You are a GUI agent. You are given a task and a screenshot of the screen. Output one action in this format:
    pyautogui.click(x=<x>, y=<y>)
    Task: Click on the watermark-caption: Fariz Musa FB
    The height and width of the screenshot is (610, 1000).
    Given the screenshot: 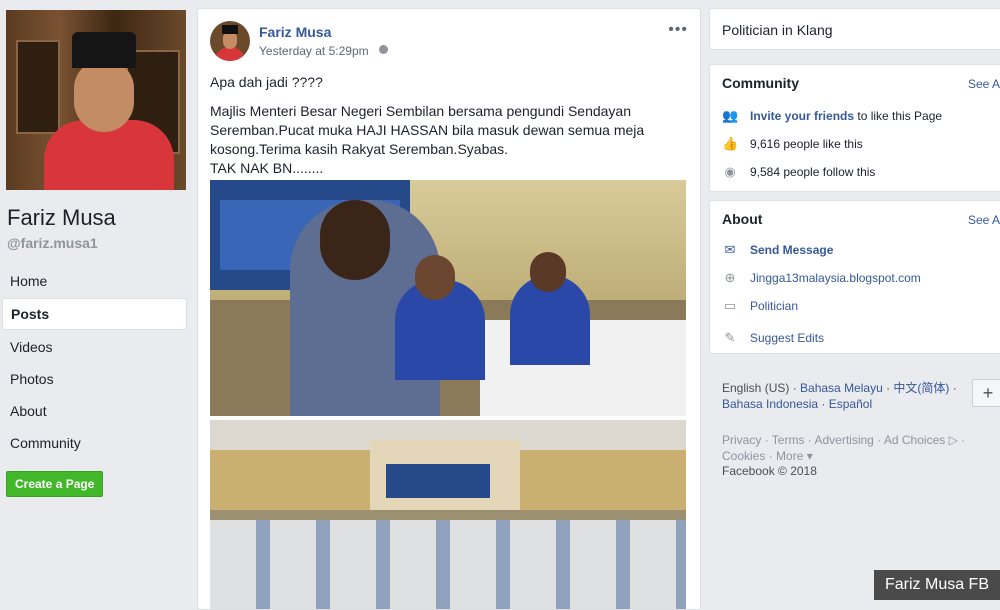 What is the action you would take?
    pyautogui.click(x=937, y=585)
    